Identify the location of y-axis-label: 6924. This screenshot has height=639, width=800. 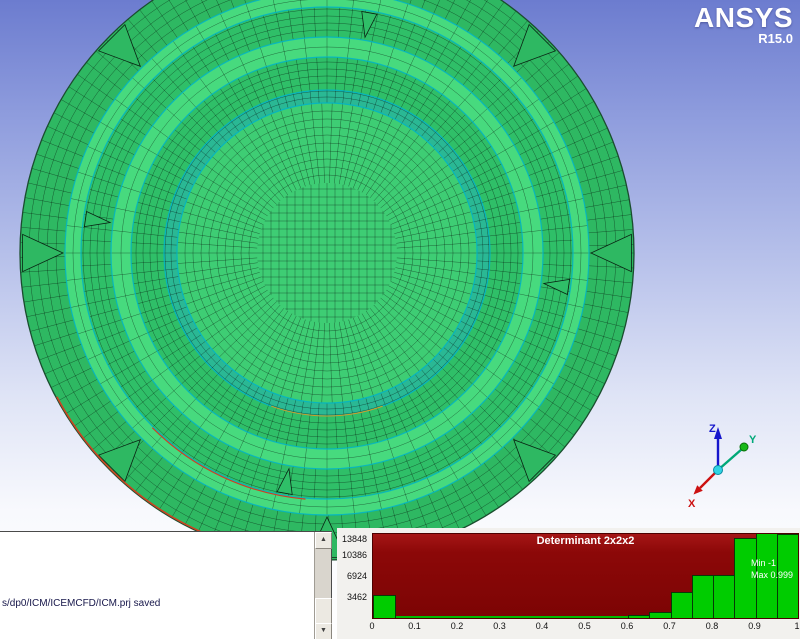
(356, 576).